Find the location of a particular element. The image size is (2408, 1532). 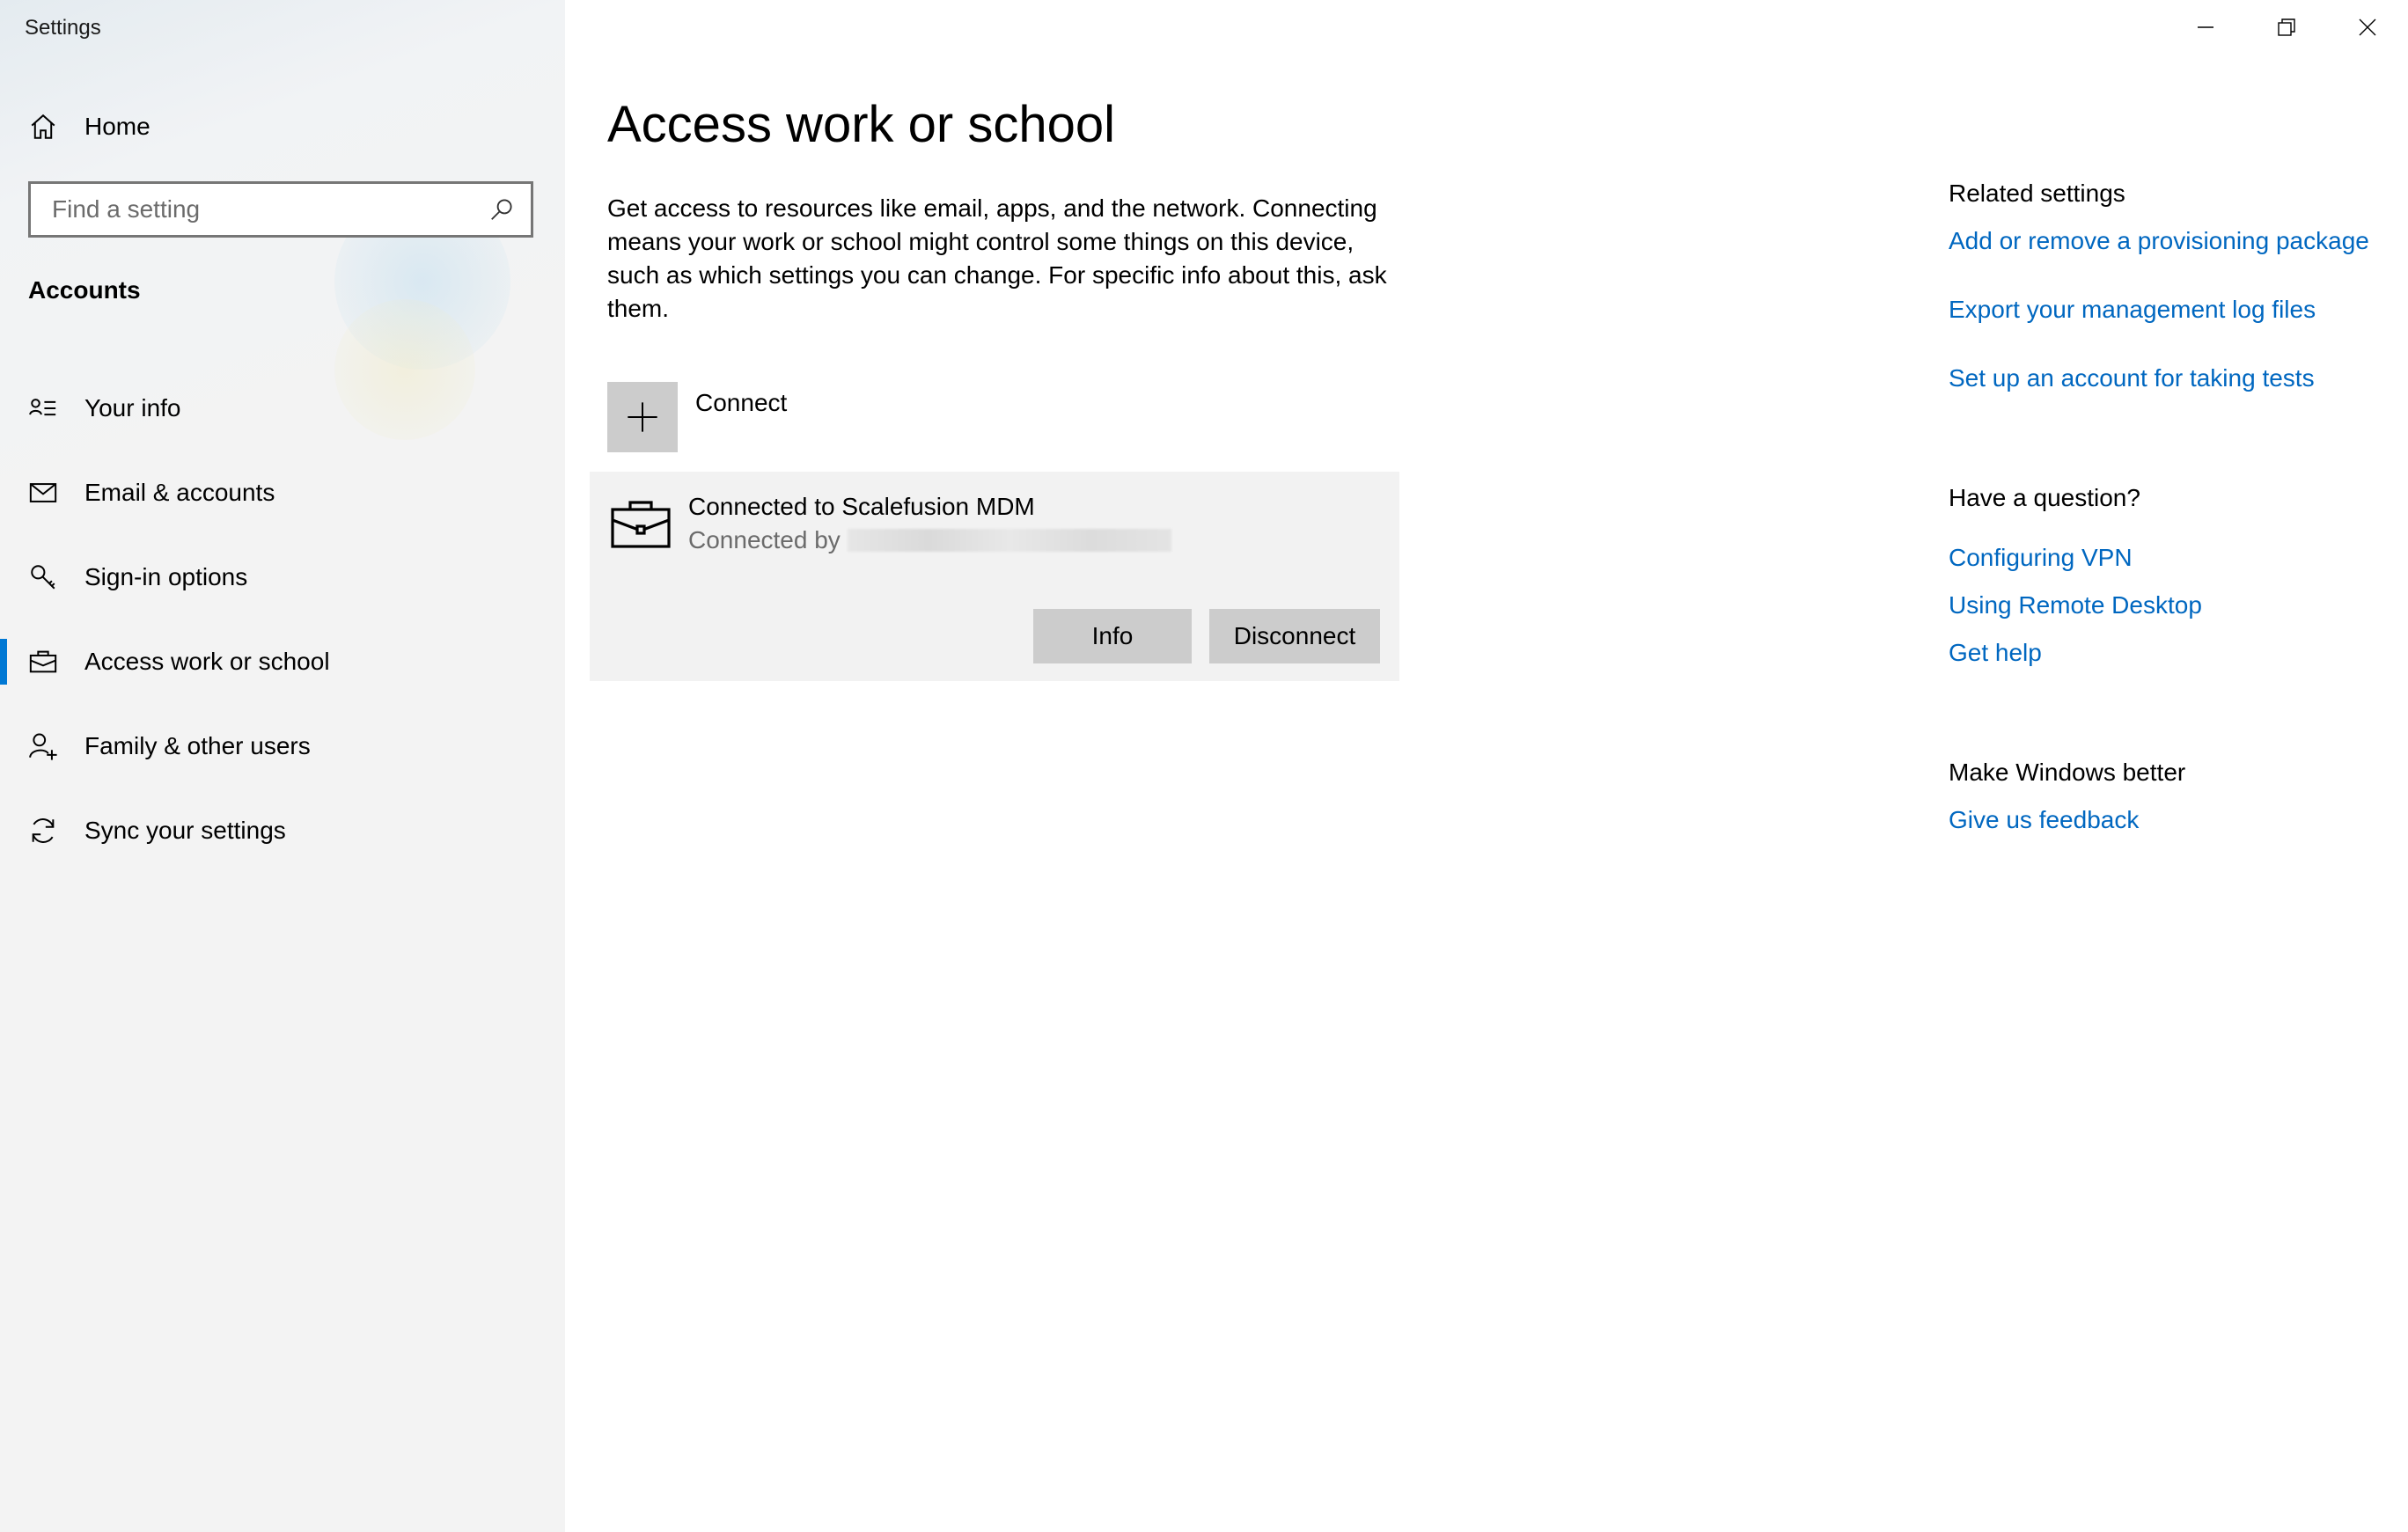

connect-label: Connect is located at coordinates (741, 403).